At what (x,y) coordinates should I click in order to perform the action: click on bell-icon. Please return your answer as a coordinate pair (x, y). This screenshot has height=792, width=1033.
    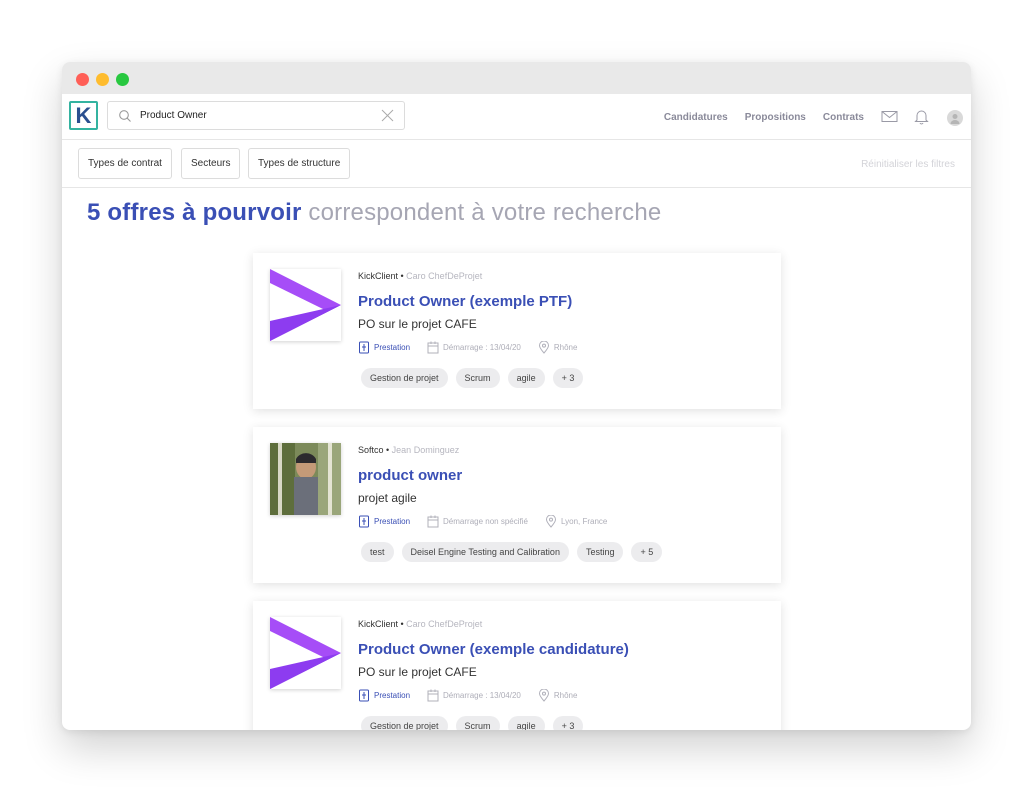
    Looking at the image, I should click on (921, 116).